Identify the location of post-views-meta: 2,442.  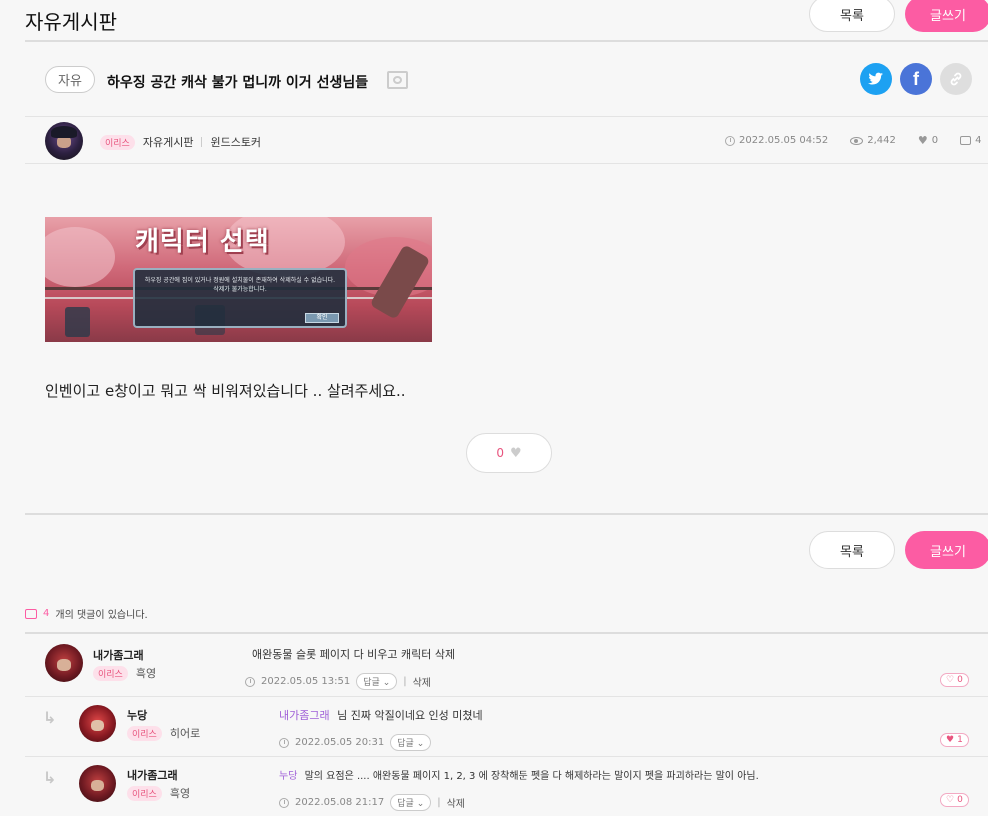
(873, 140).